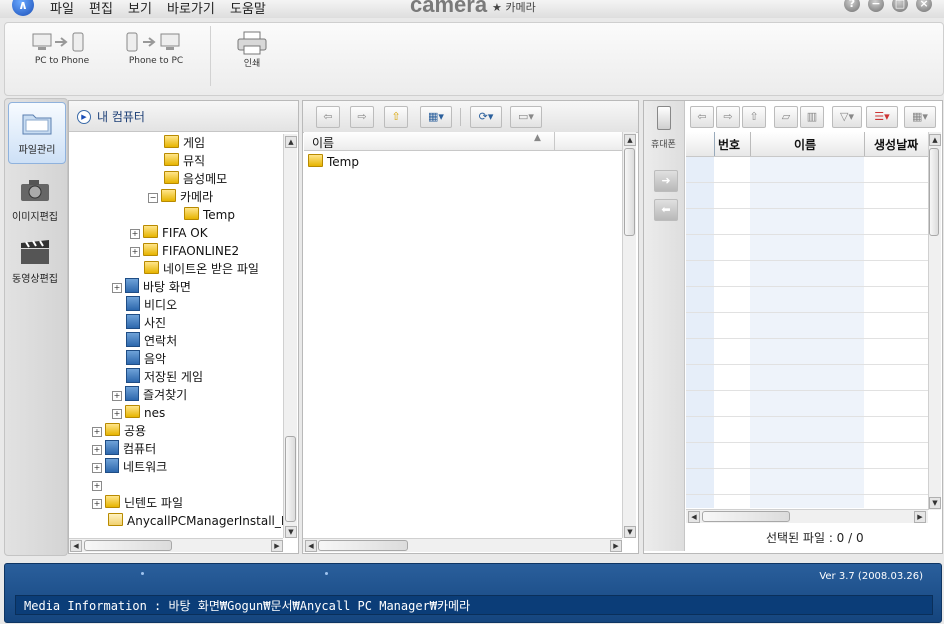 The height and width of the screenshot is (624, 944). I want to click on tree-item-label: 음악, so click(155, 359).